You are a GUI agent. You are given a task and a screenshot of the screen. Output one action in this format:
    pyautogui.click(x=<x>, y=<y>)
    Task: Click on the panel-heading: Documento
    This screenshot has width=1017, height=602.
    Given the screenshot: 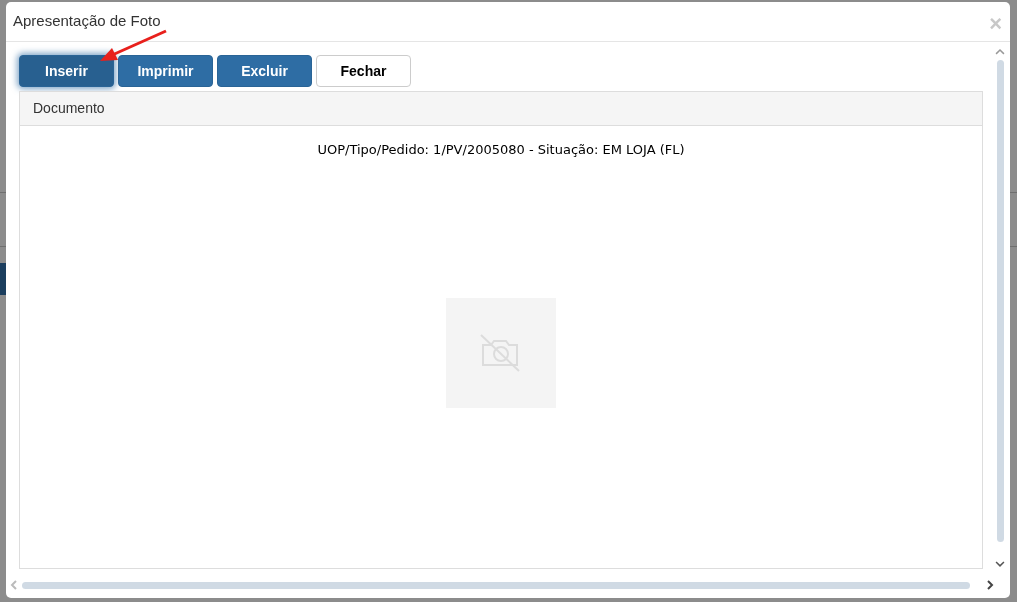 What is the action you would take?
    pyautogui.click(x=69, y=108)
    